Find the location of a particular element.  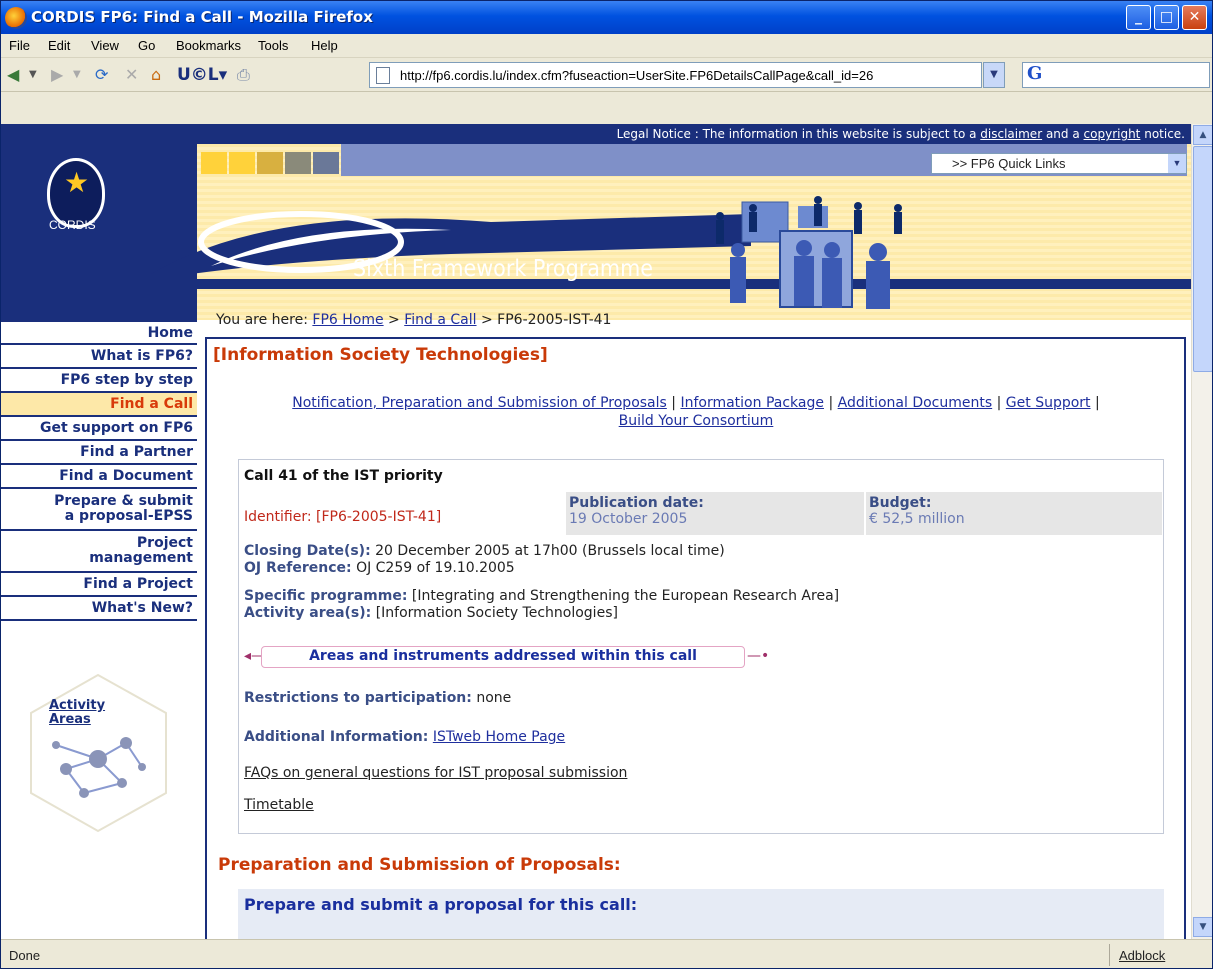

link-get-support: Get Support is located at coordinates (1048, 403).